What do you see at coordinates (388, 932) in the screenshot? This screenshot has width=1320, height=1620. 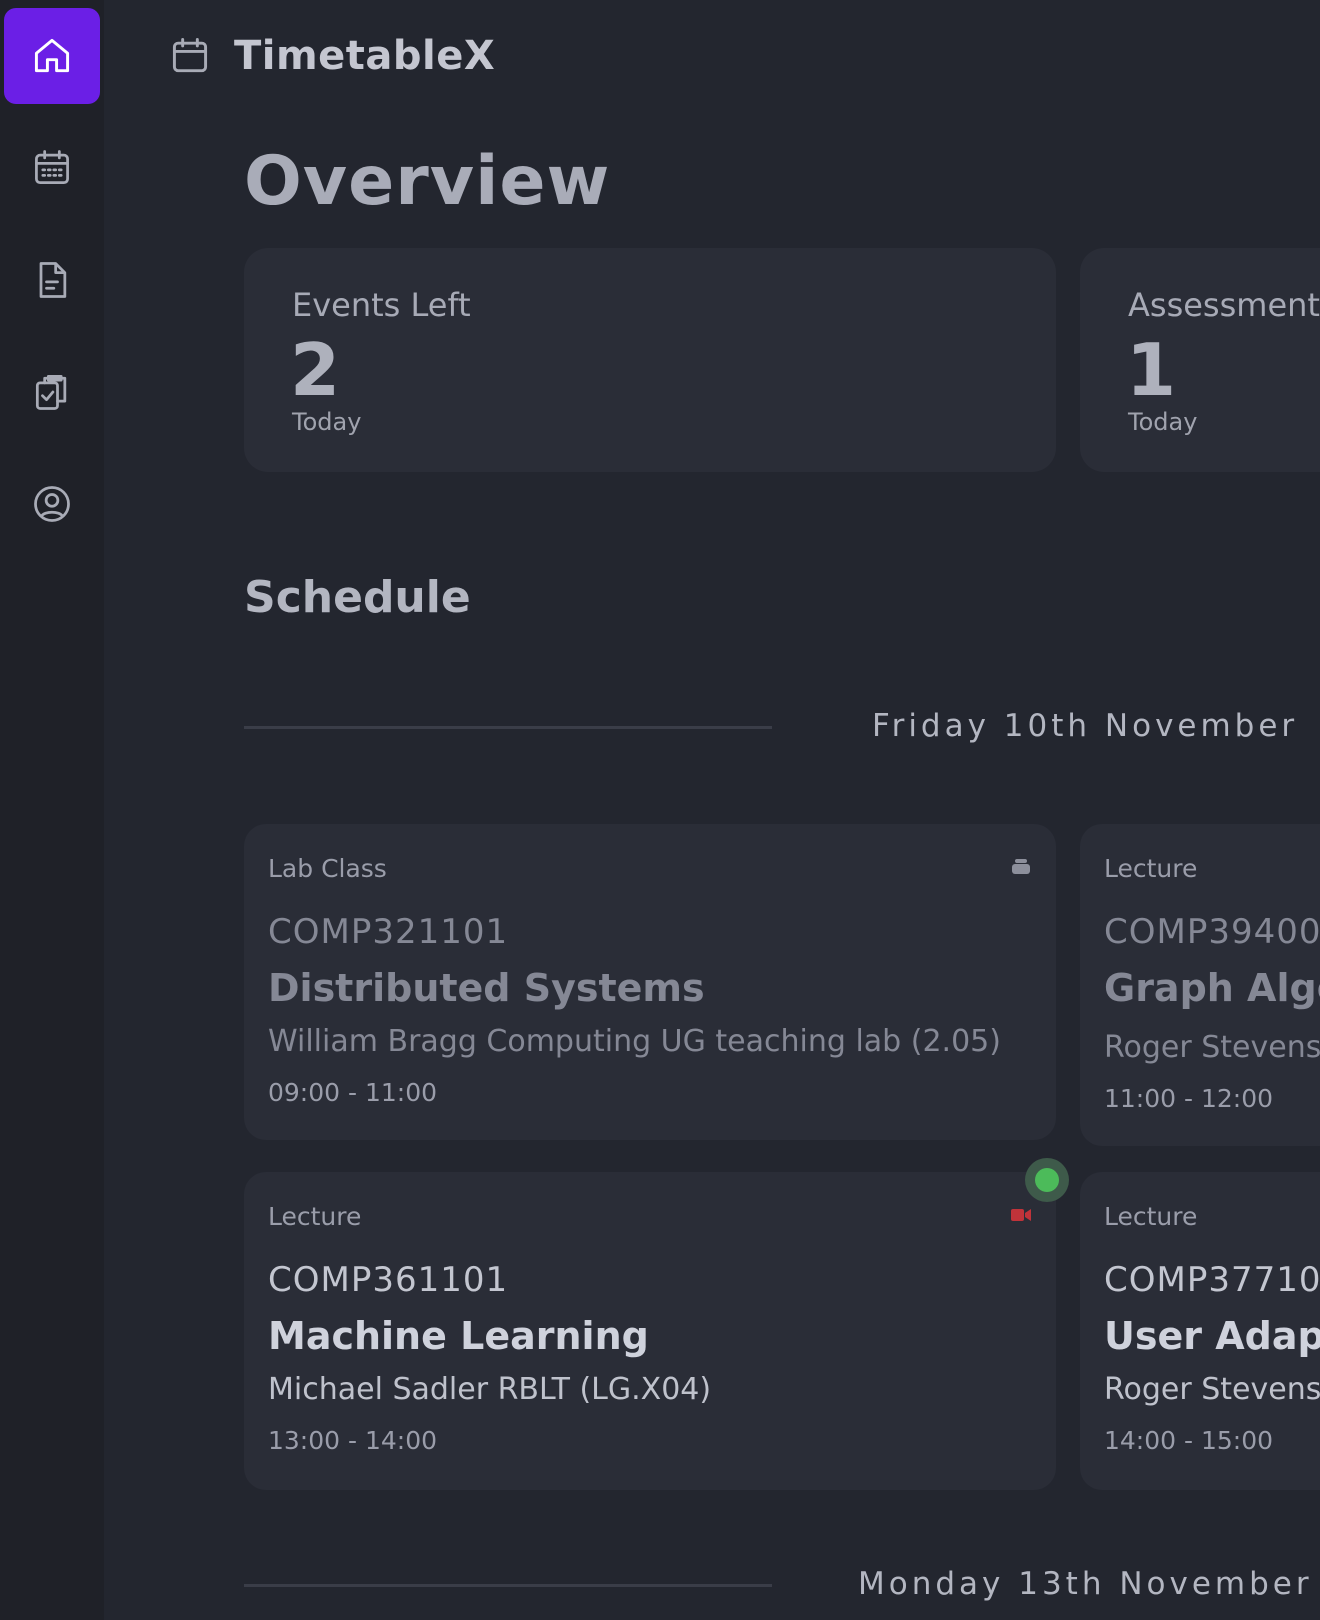 I see `event-code: COMP321101` at bounding box center [388, 932].